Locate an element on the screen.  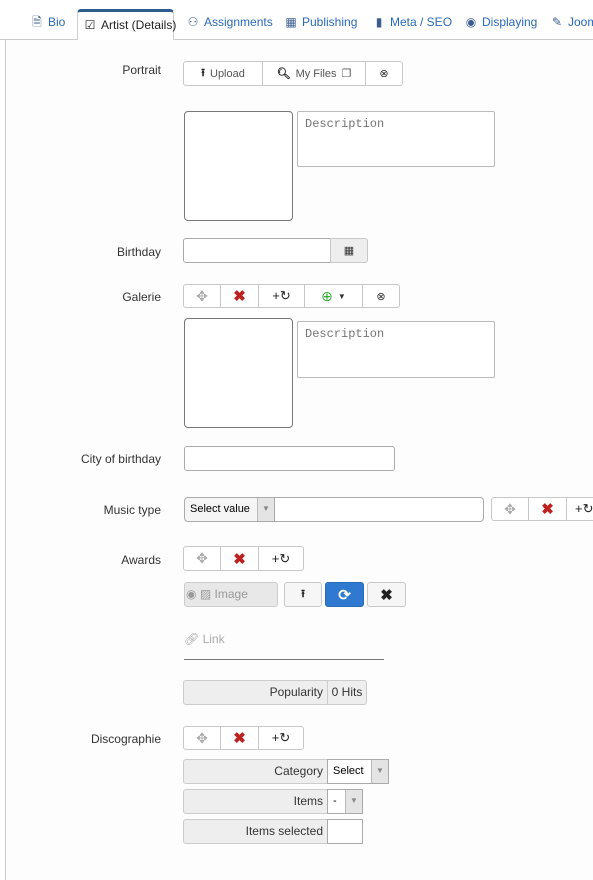
portrait-toolbar: ⭱ Upload 🔍︎ My Files ❐ ⊗ is located at coordinates (293, 73).